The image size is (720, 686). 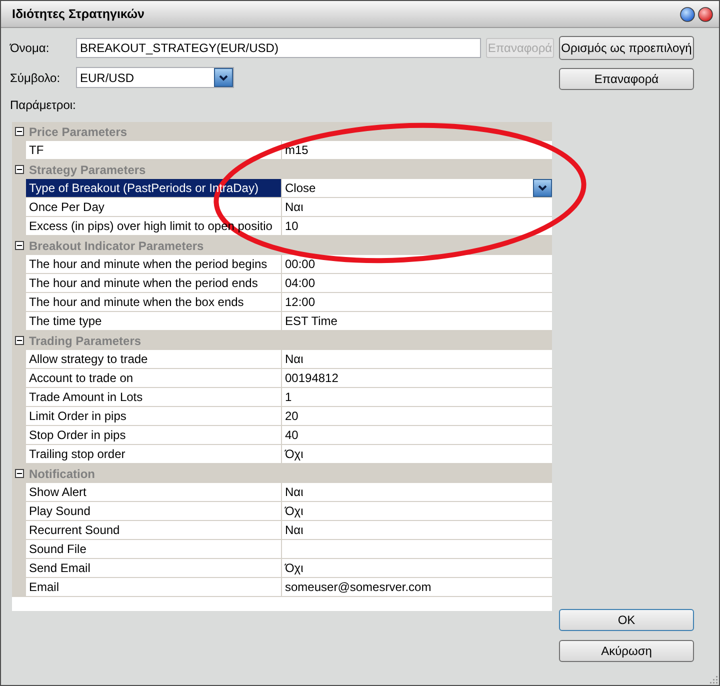 What do you see at coordinates (154, 302) in the screenshot?
I see `property-name: The hour and minute when the box ends` at bounding box center [154, 302].